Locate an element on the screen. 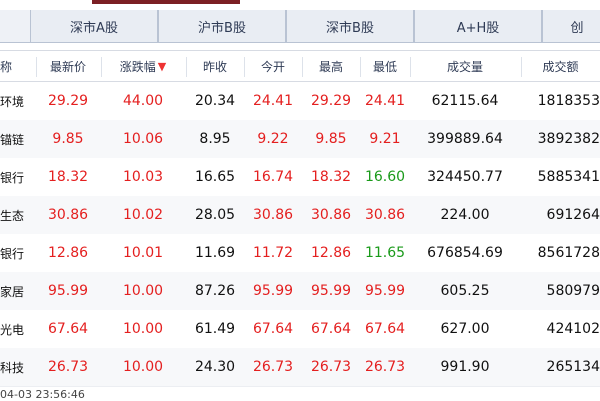  cell-name: 光电 is located at coordinates (12, 329).